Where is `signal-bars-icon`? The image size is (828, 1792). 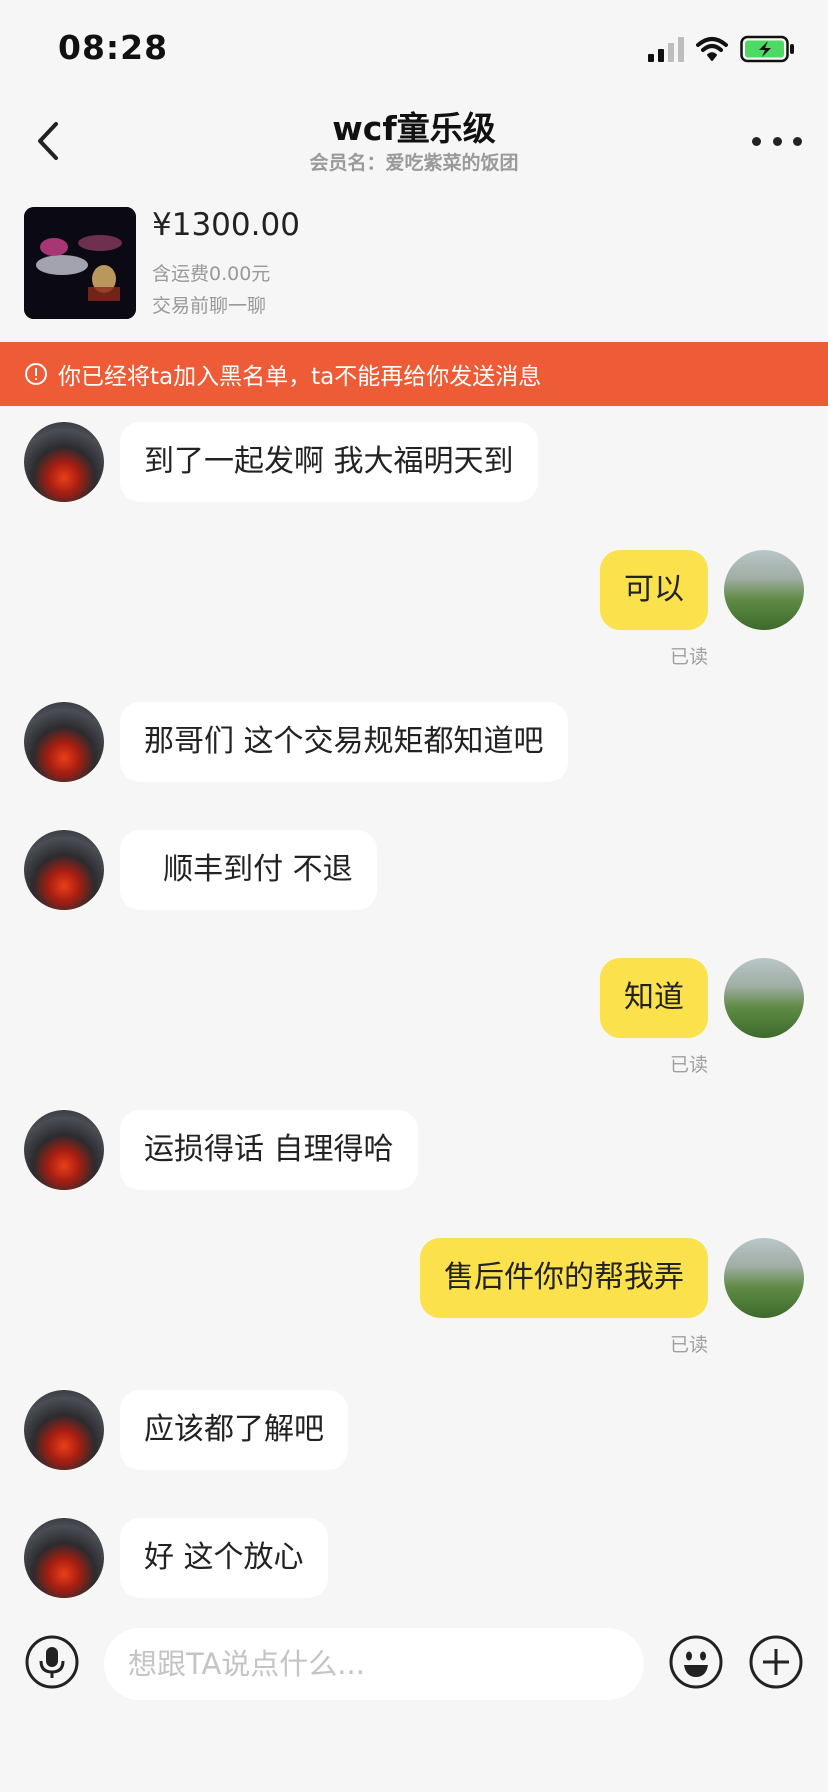 signal-bars-icon is located at coordinates (666, 49).